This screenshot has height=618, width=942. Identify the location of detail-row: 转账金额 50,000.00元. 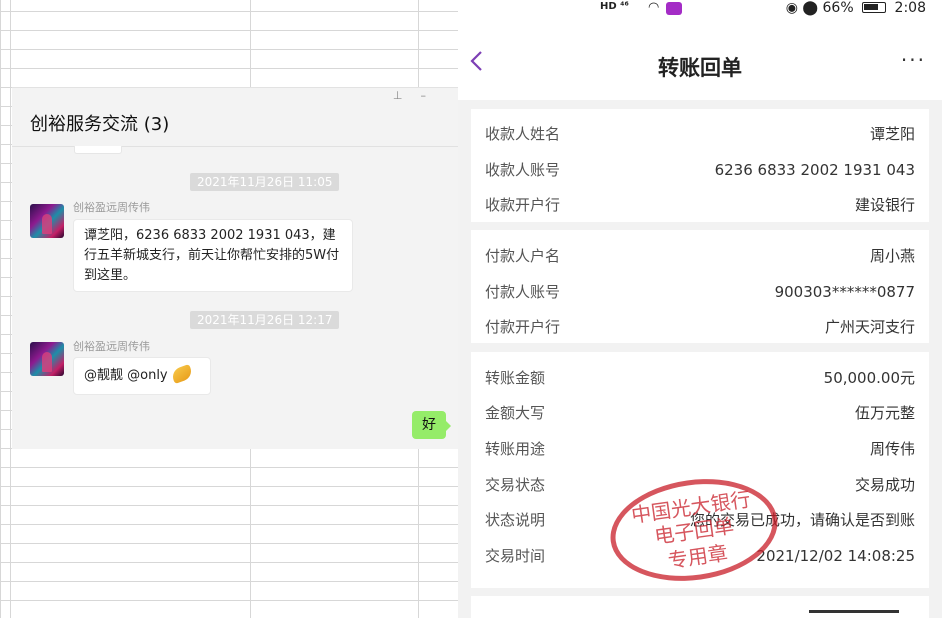
(700, 378).